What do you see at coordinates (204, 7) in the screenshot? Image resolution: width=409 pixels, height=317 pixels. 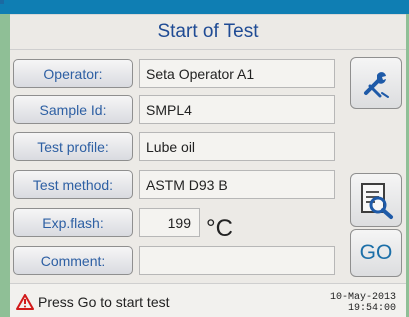 I see `top-bezel-bar` at bounding box center [204, 7].